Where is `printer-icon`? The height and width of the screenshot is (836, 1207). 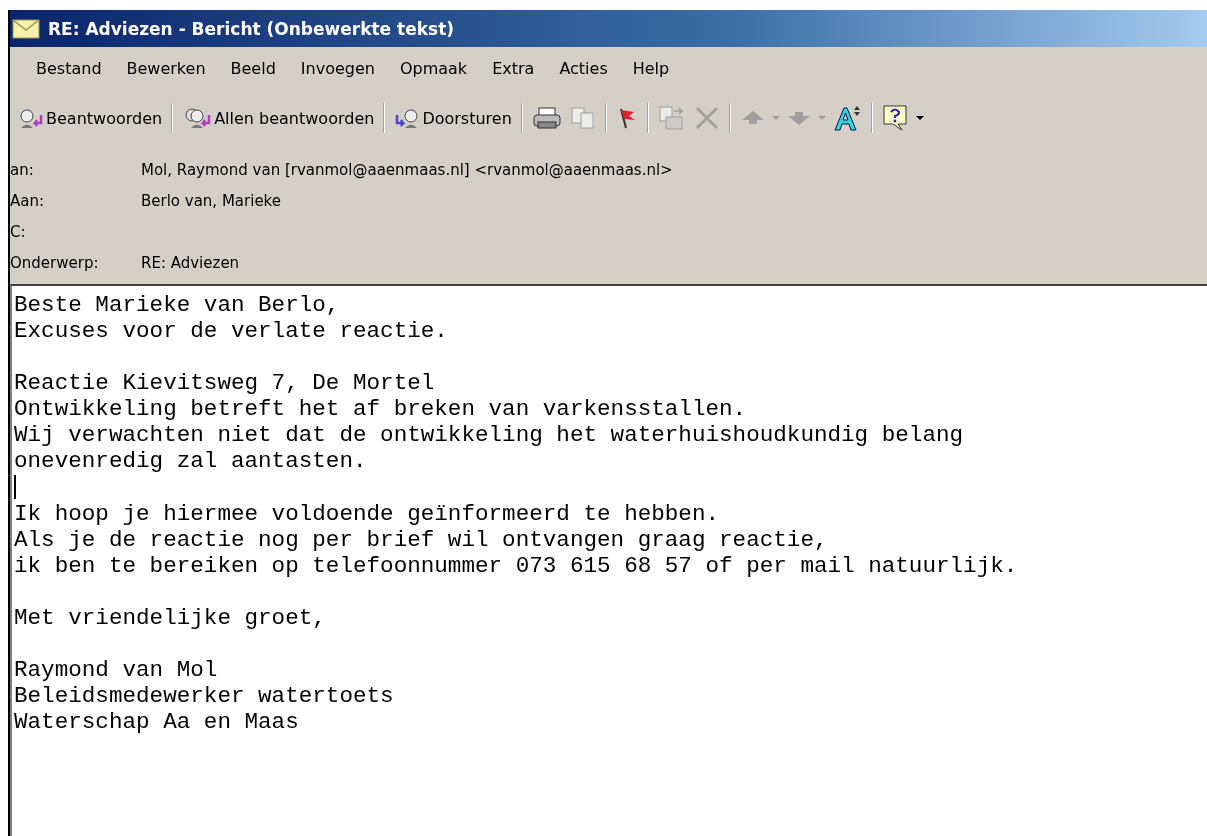
printer-icon is located at coordinates (546, 118).